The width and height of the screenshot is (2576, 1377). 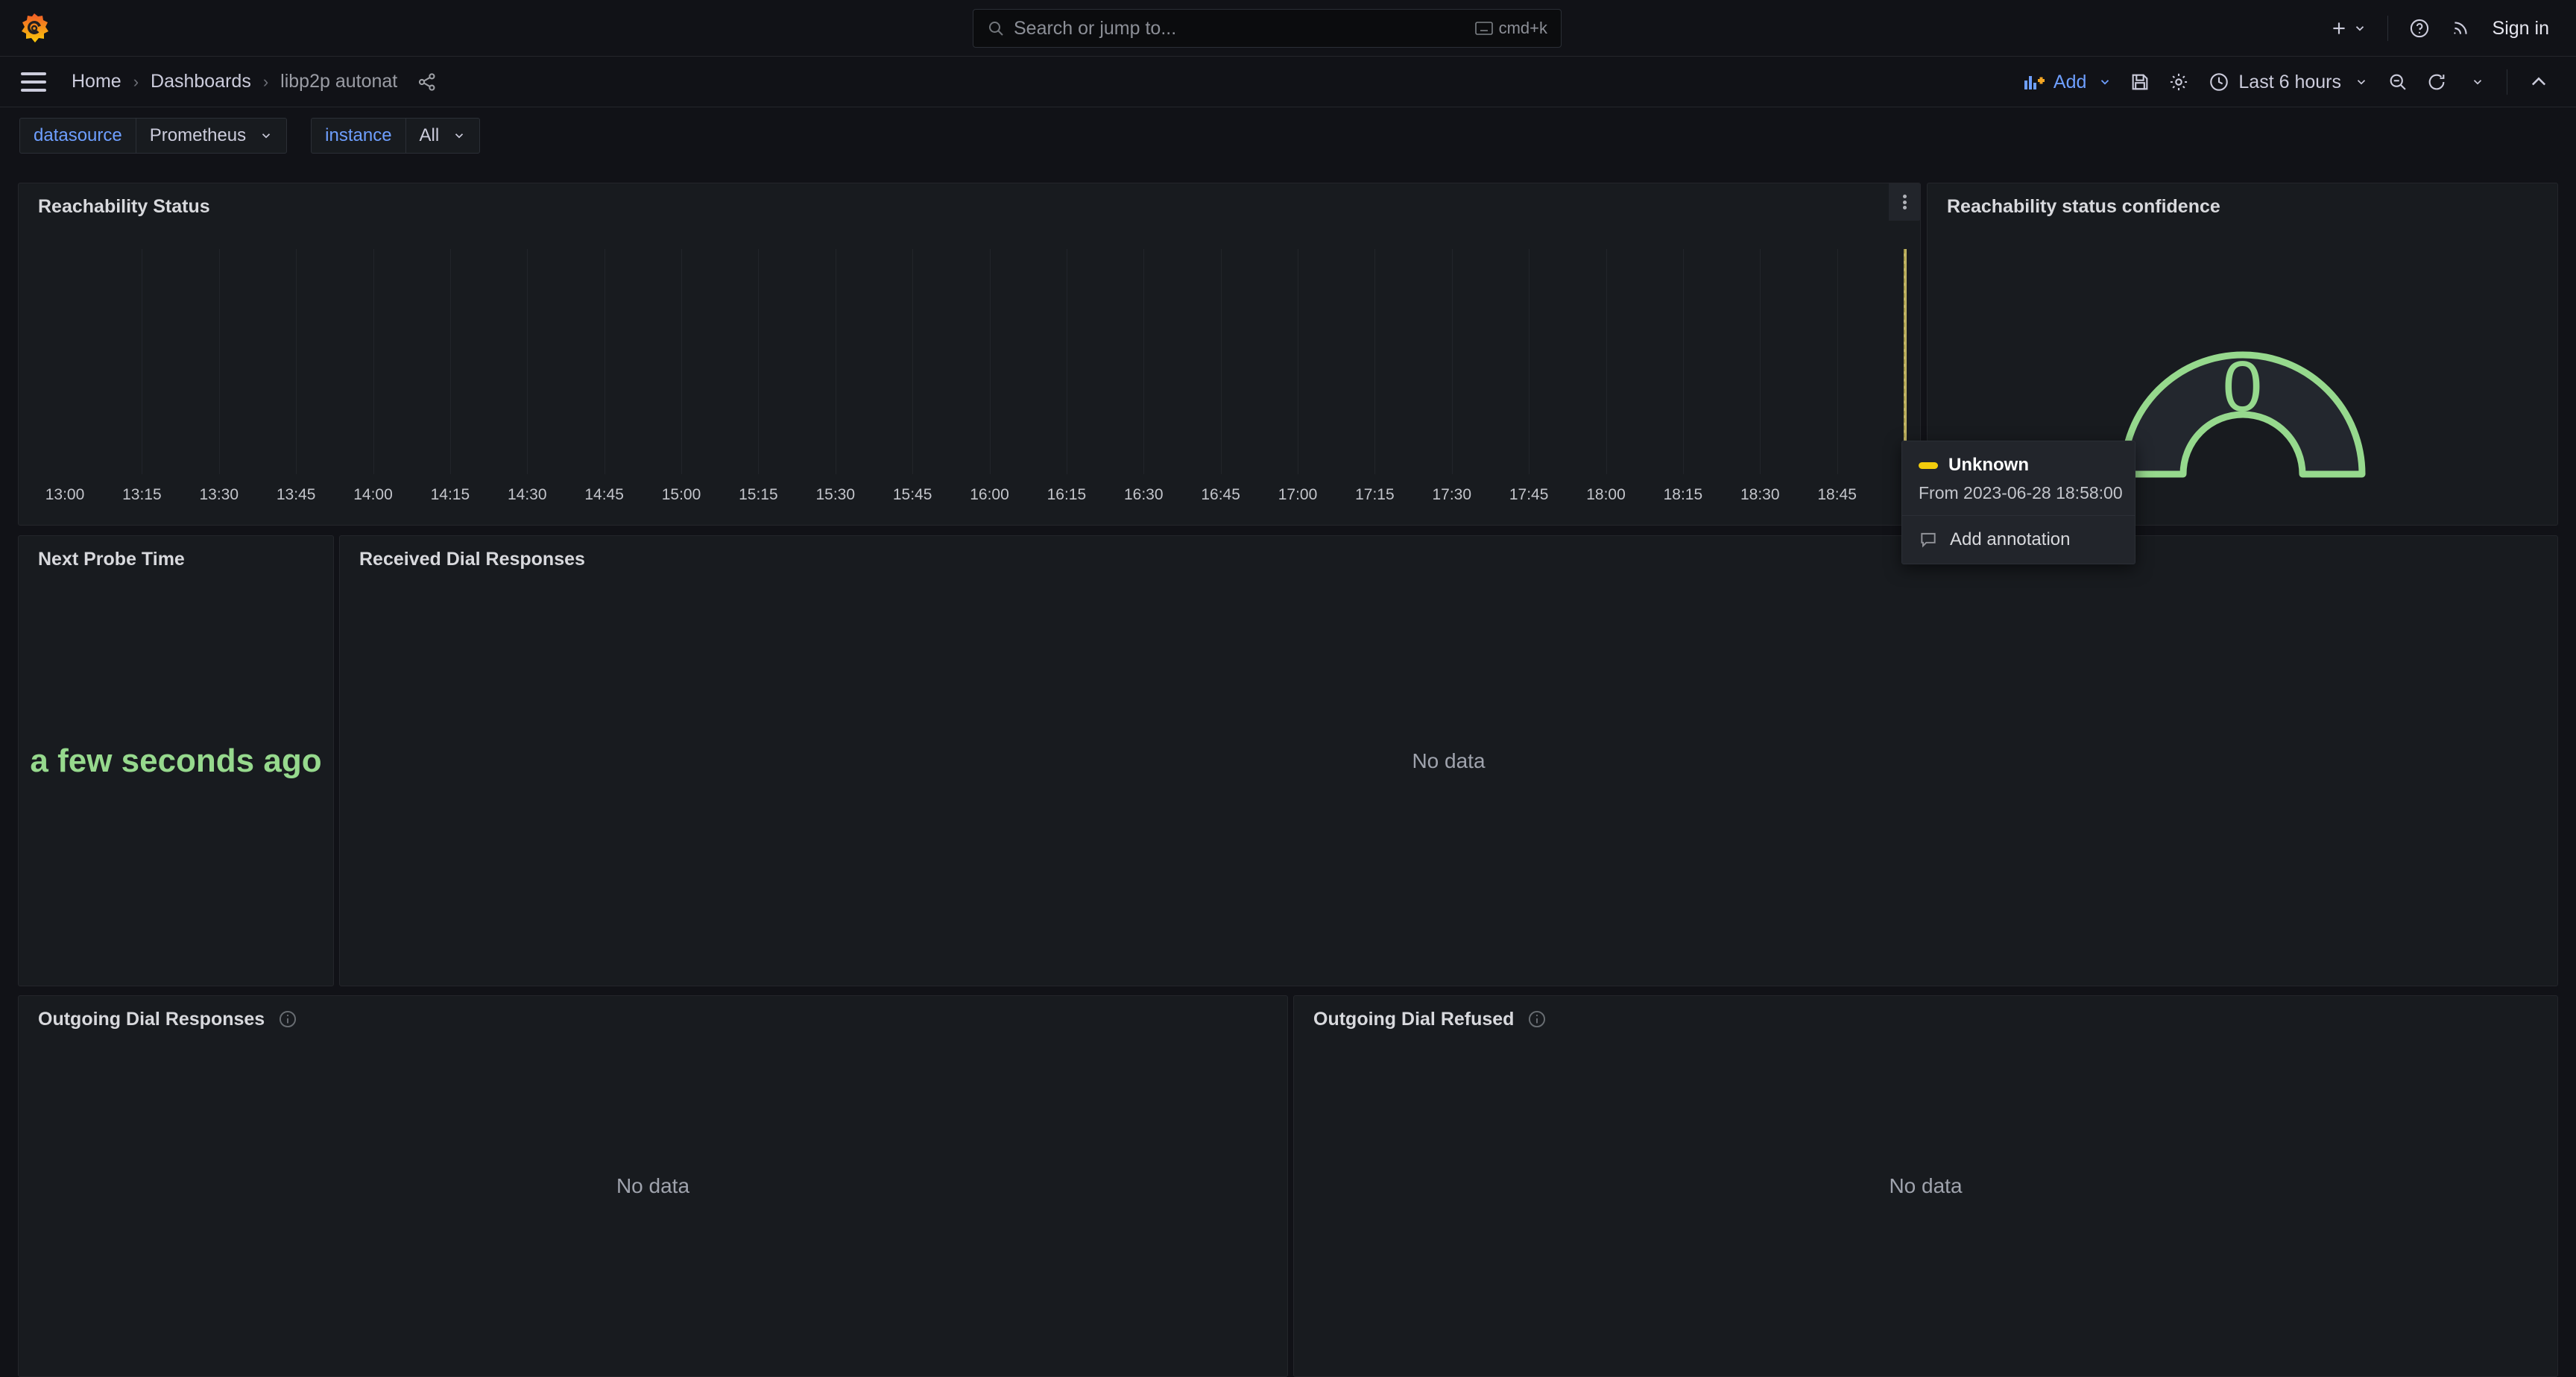 I want to click on add-button-label: Add, so click(x=2070, y=81).